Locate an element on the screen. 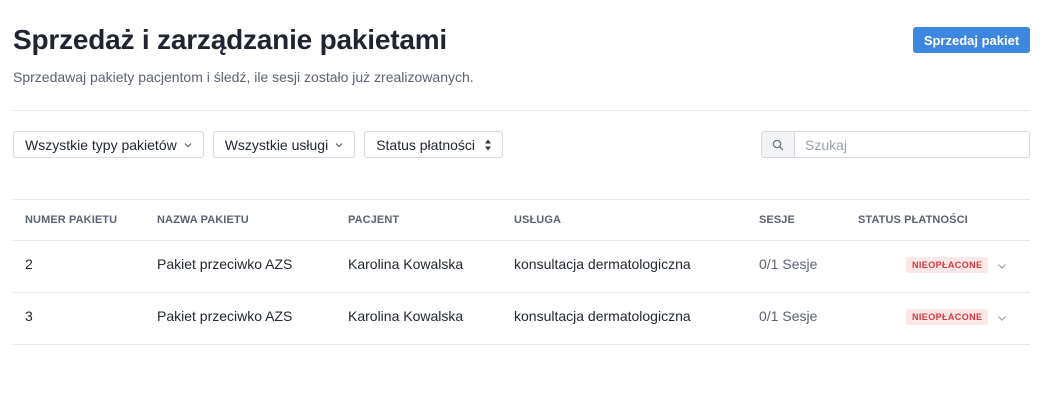 This screenshot has height=408, width=1063. header-divider is located at coordinates (521, 110).